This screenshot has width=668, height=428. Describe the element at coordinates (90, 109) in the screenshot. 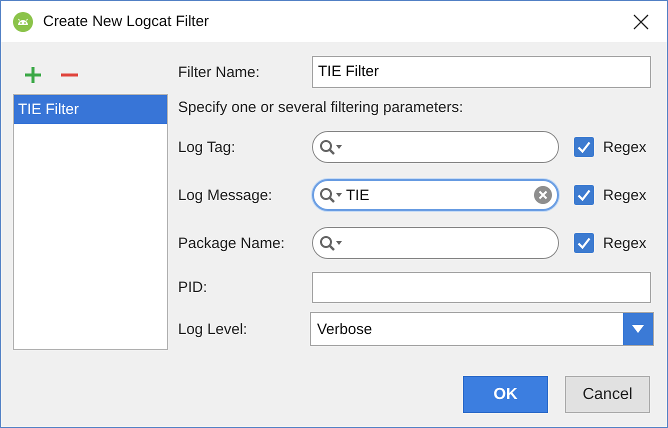

I see `filter-item: TIE Filter` at that location.